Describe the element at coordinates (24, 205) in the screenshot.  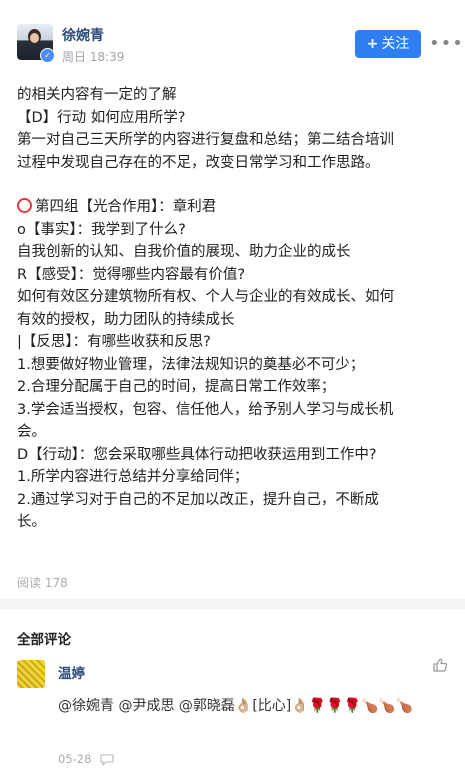
I see `red-circle-icon` at that location.